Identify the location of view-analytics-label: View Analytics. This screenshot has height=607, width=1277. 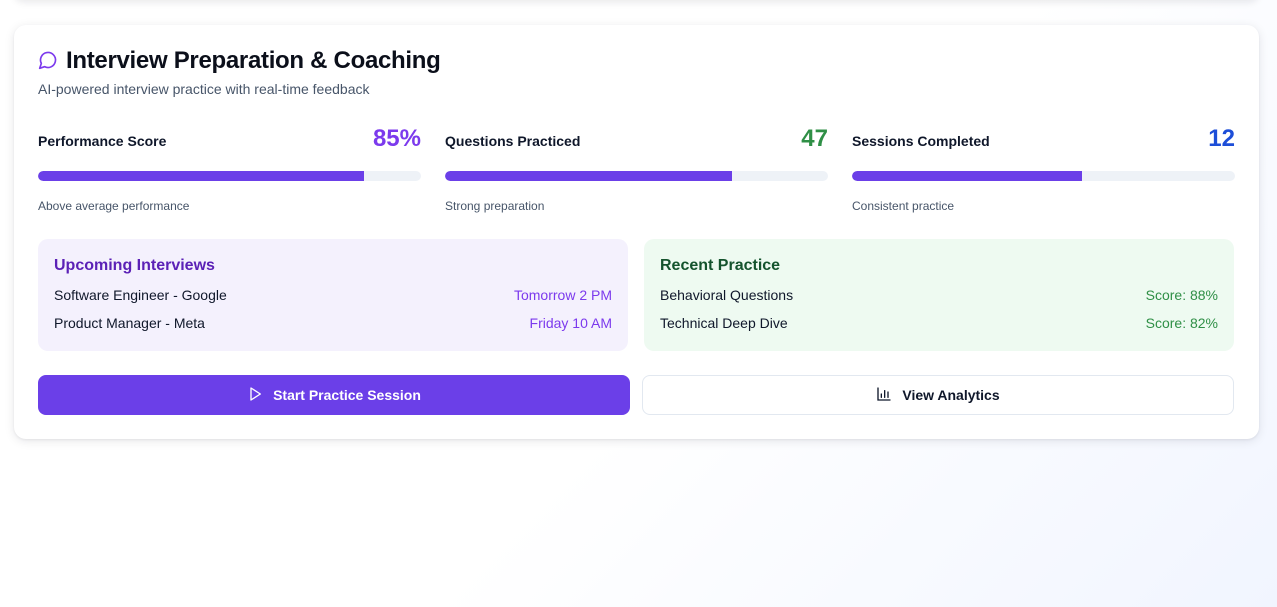
(951, 395).